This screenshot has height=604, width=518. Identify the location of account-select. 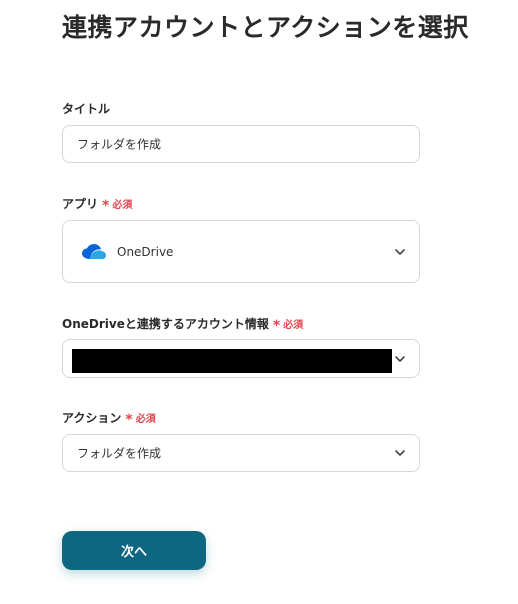
(241, 358).